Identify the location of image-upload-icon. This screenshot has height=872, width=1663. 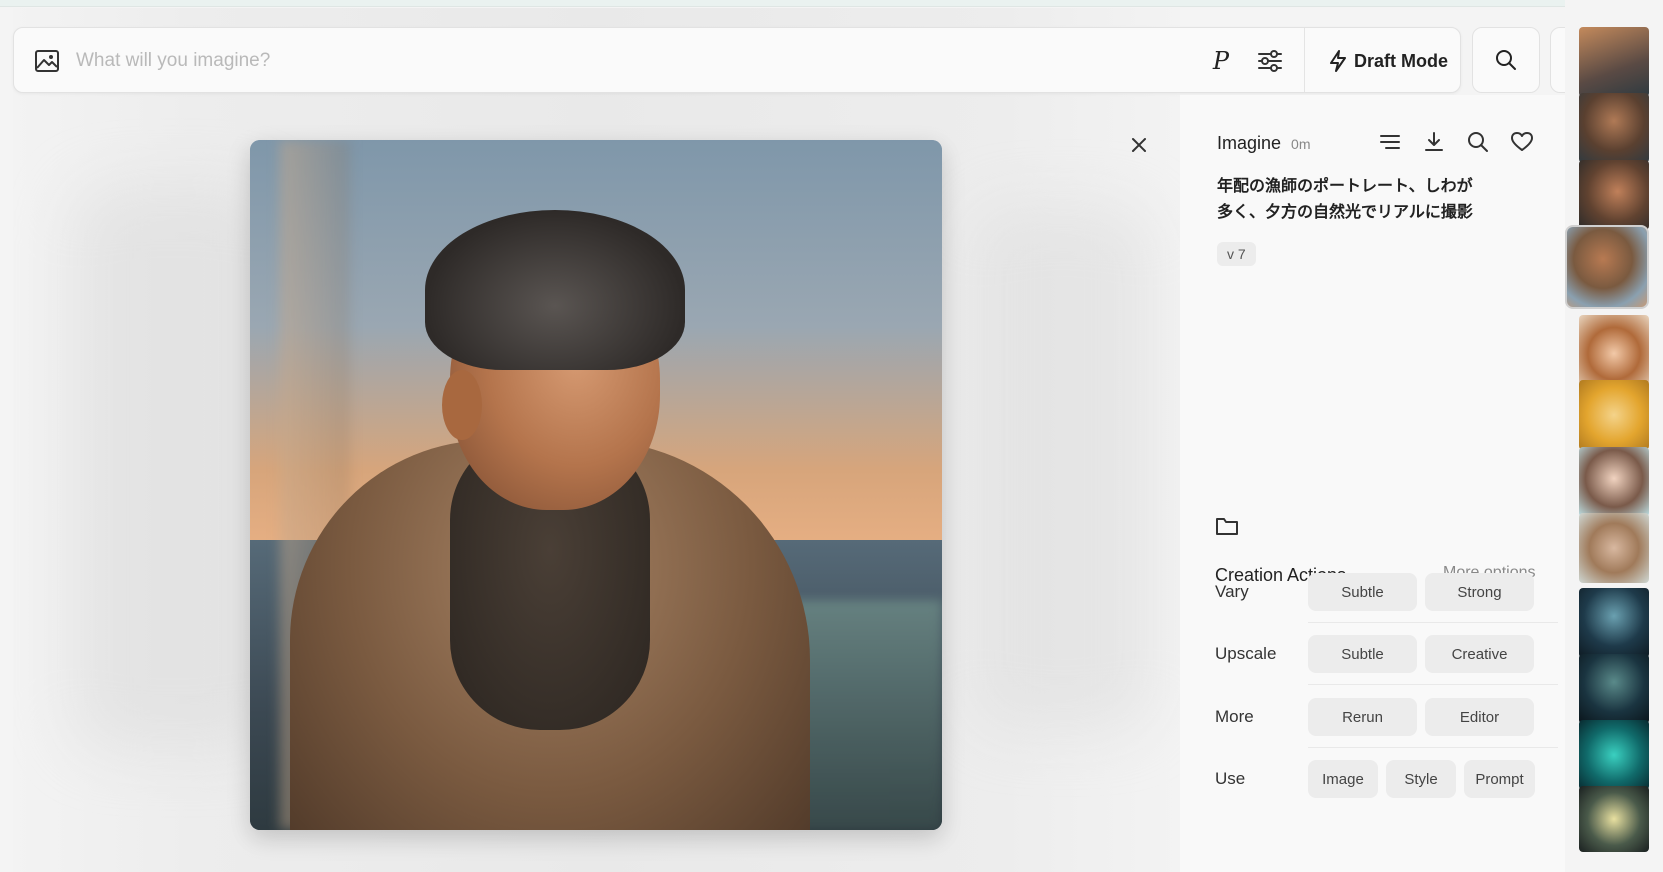
(47, 61).